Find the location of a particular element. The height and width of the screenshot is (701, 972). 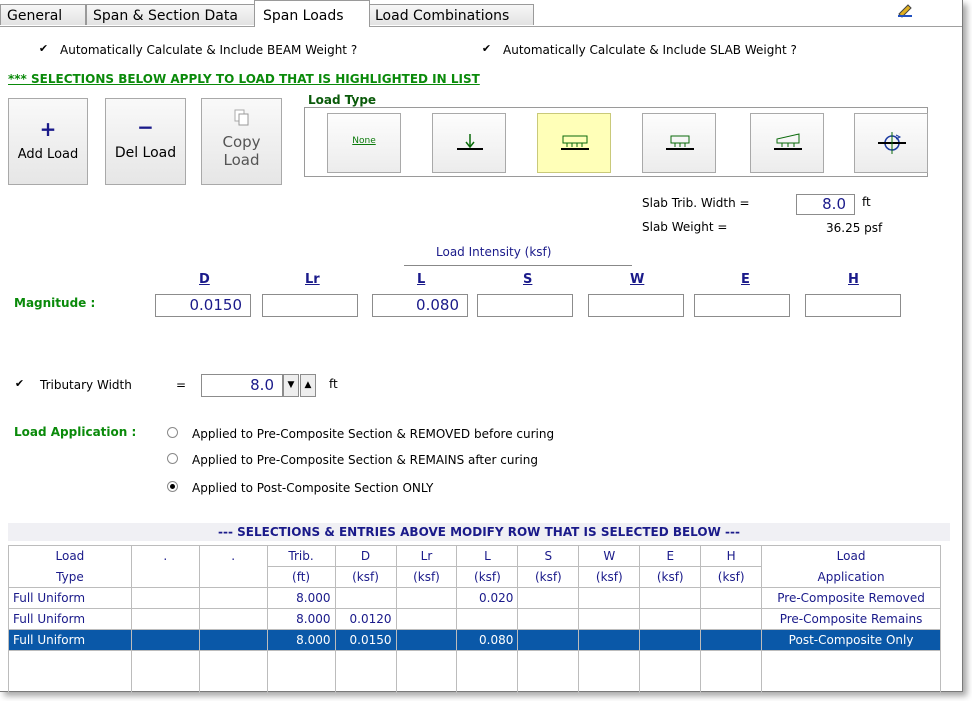

radio-pre-removed is located at coordinates (172, 432).